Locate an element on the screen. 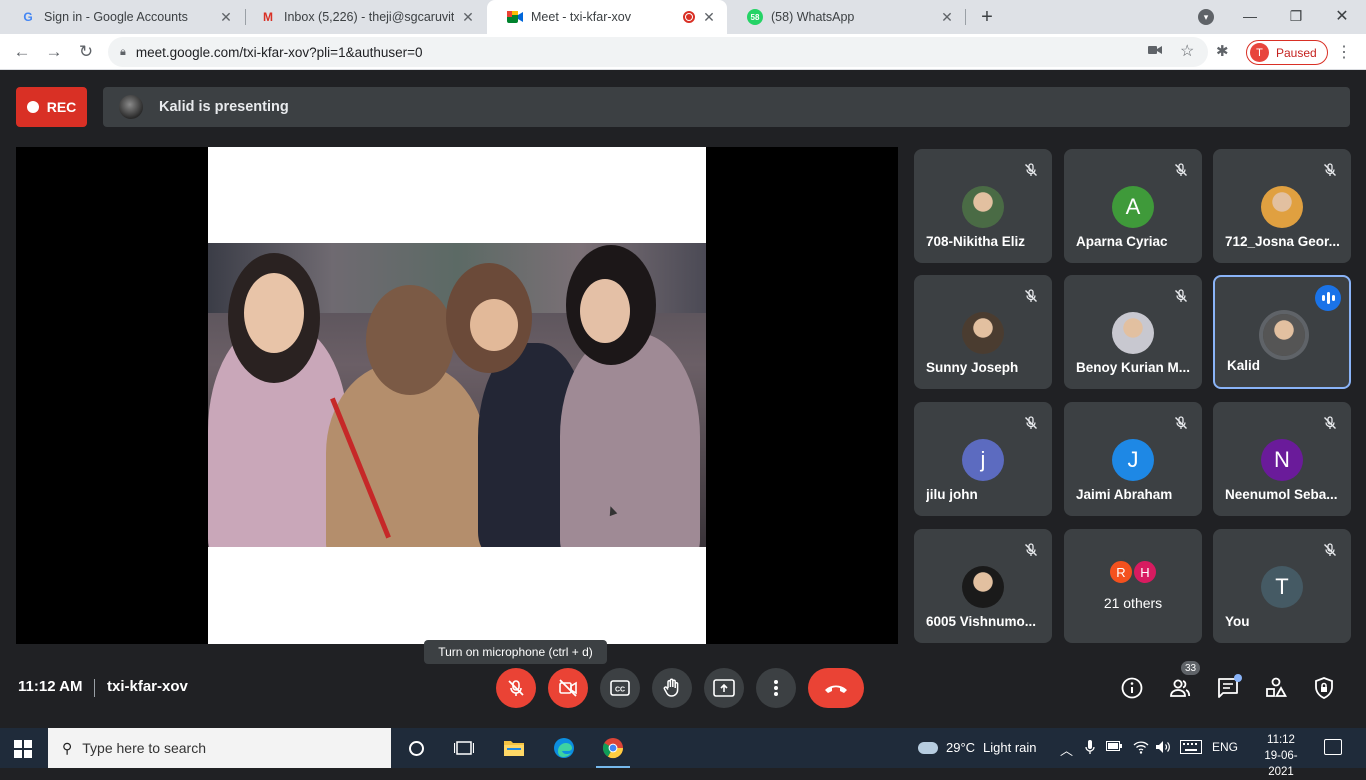 Image resolution: width=1366 pixels, height=780 pixels. input-language: ENG is located at coordinates (1225, 747).